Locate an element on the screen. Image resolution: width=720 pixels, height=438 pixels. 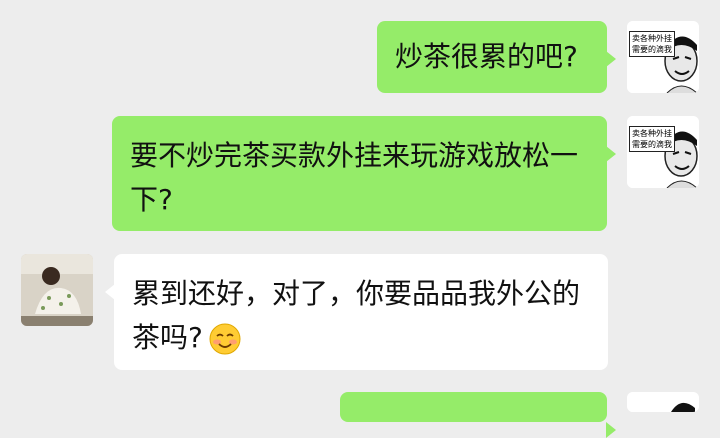
blush-emoji-icon is located at coordinates (225, 339).